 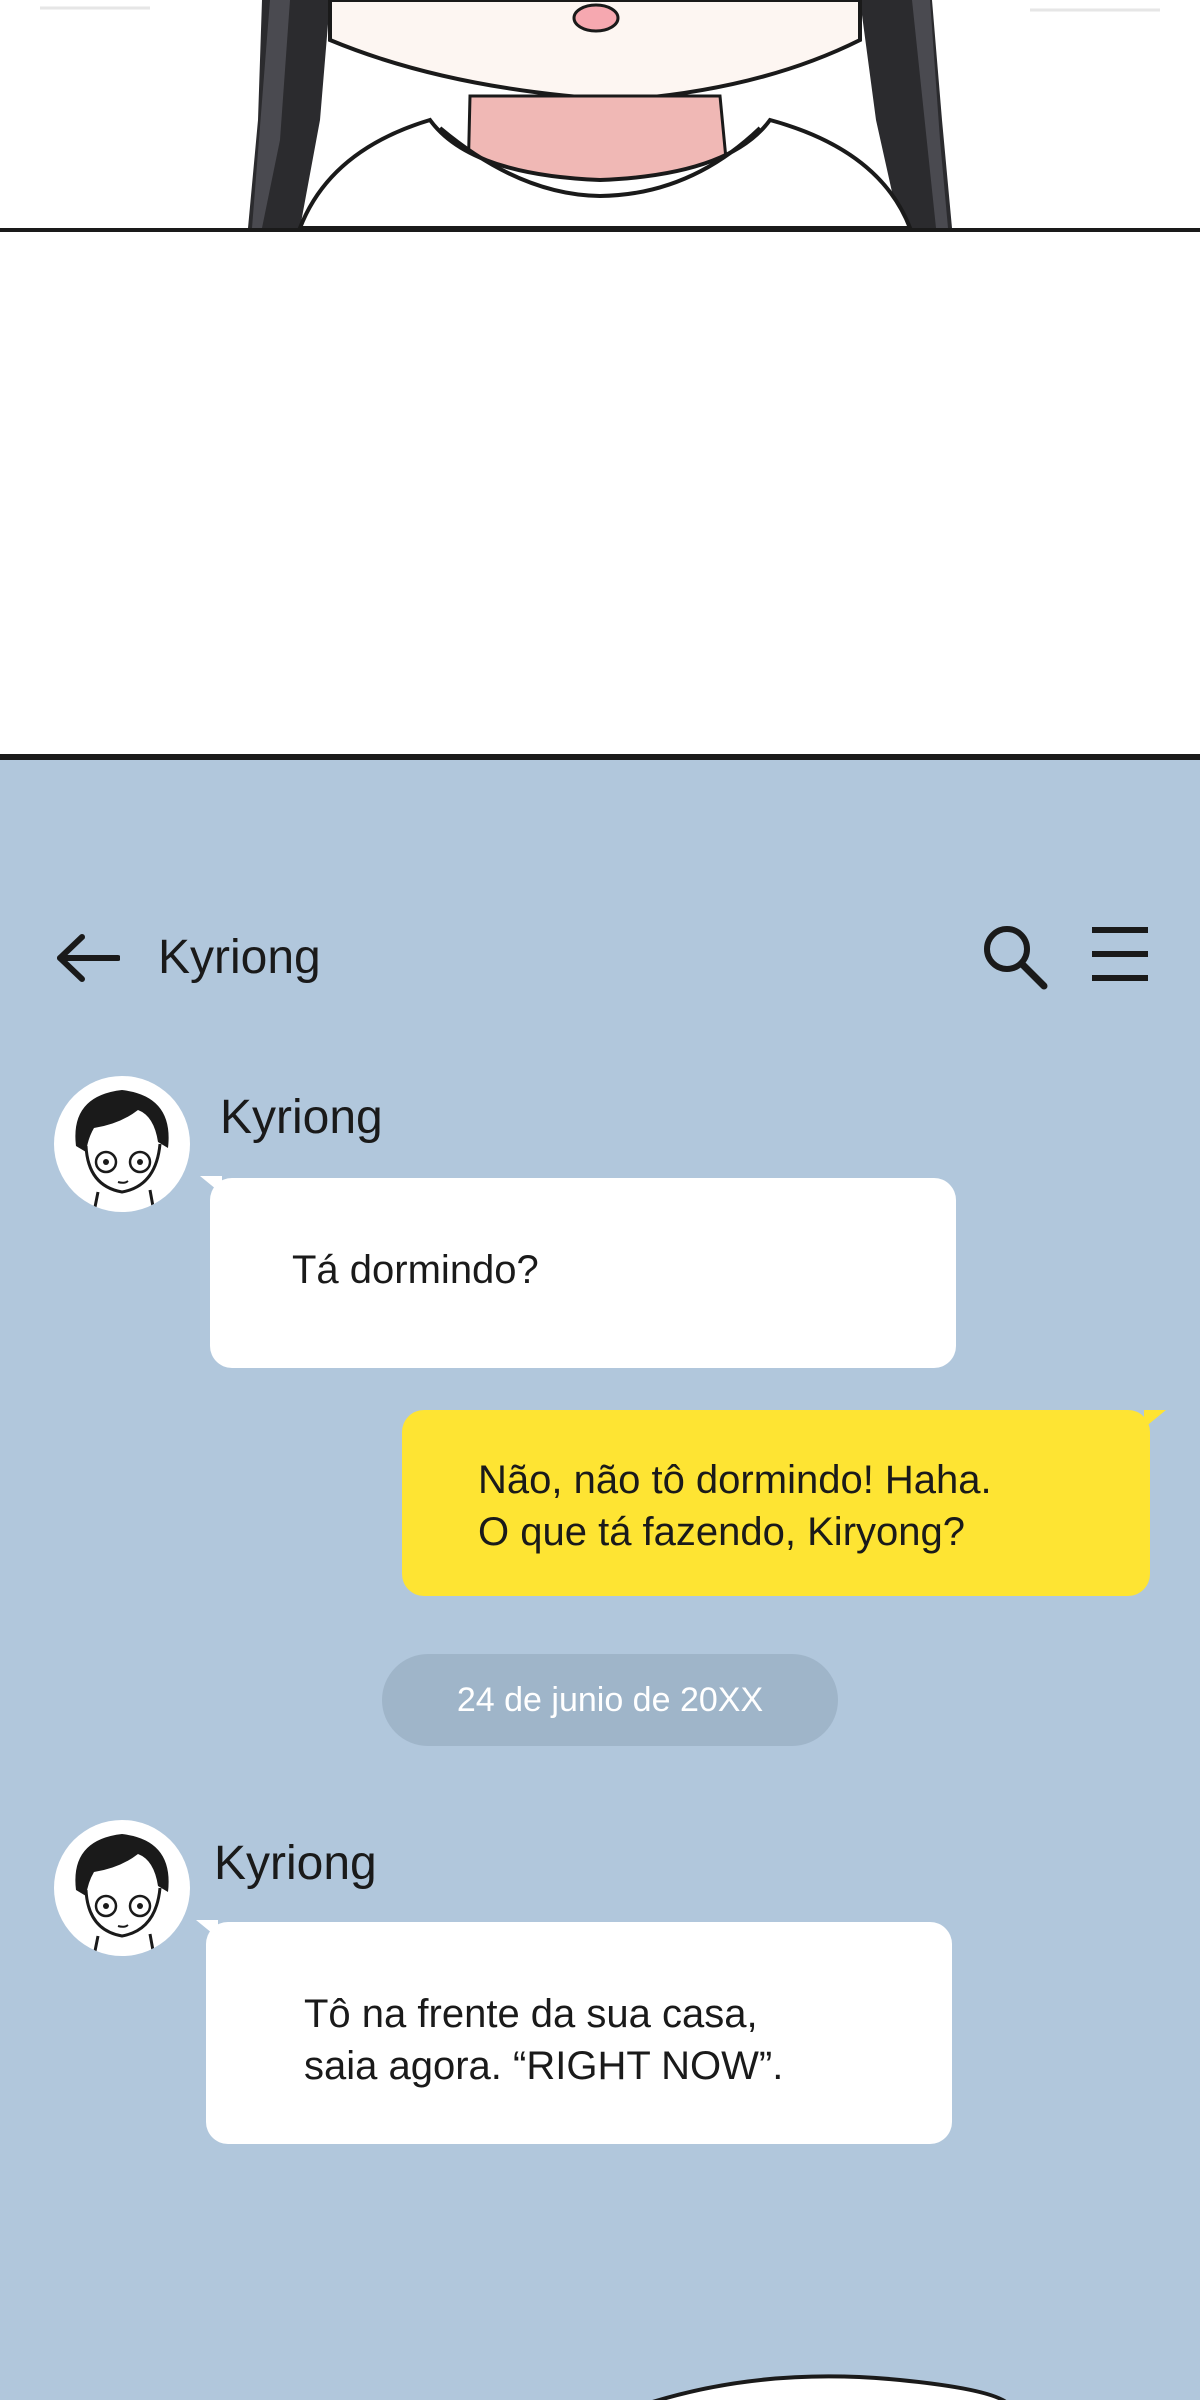 I want to click on date-divider: 24 de junio de 20XX, so click(x=610, y=1700).